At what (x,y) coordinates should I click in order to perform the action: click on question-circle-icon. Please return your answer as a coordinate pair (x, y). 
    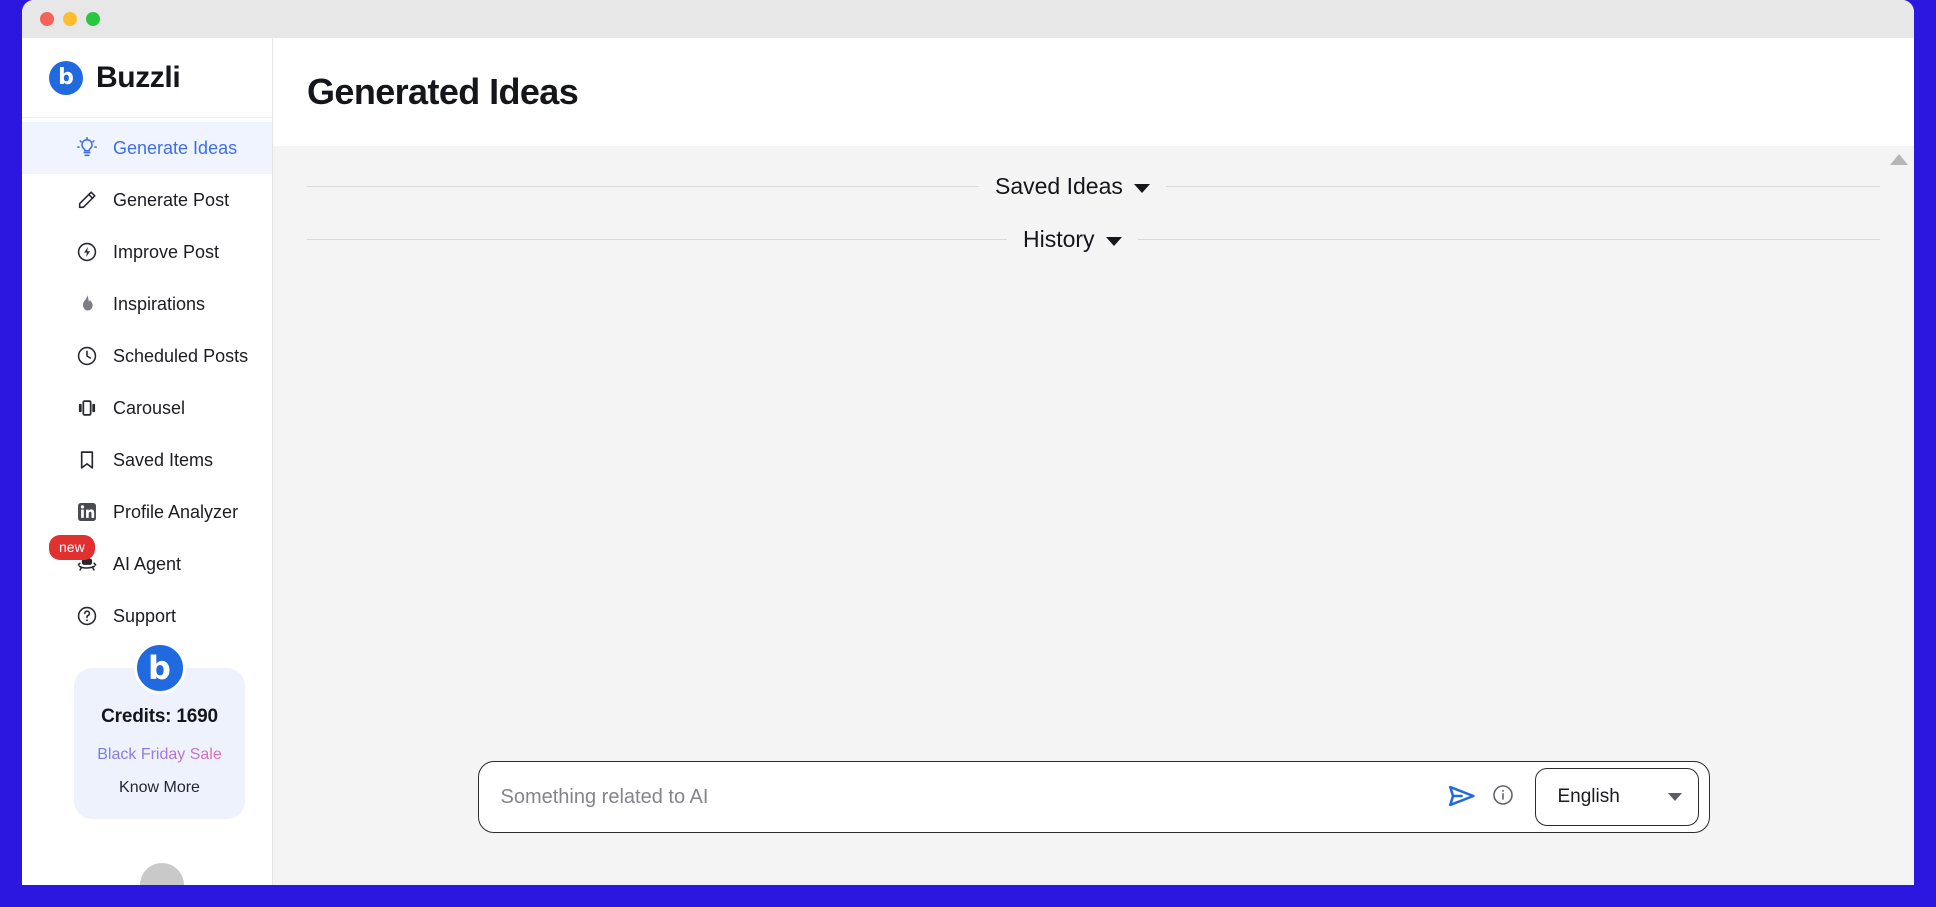
    Looking at the image, I should click on (87, 616).